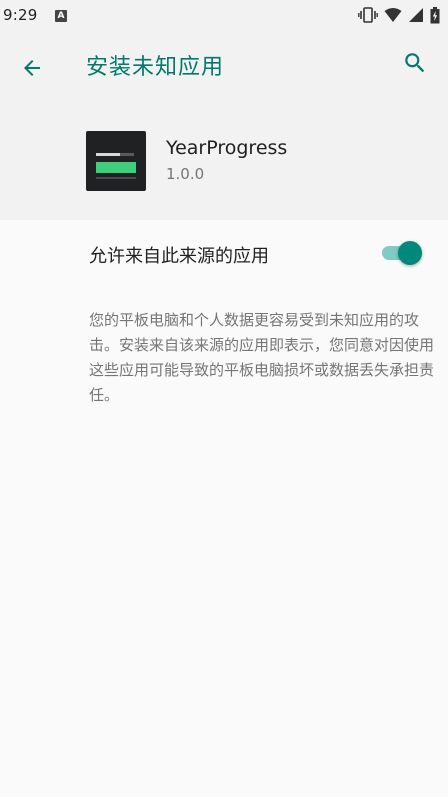 The width and height of the screenshot is (448, 797). I want to click on allow-from-source-toggle-row: 允许来自此来源的应用, so click(224, 253).